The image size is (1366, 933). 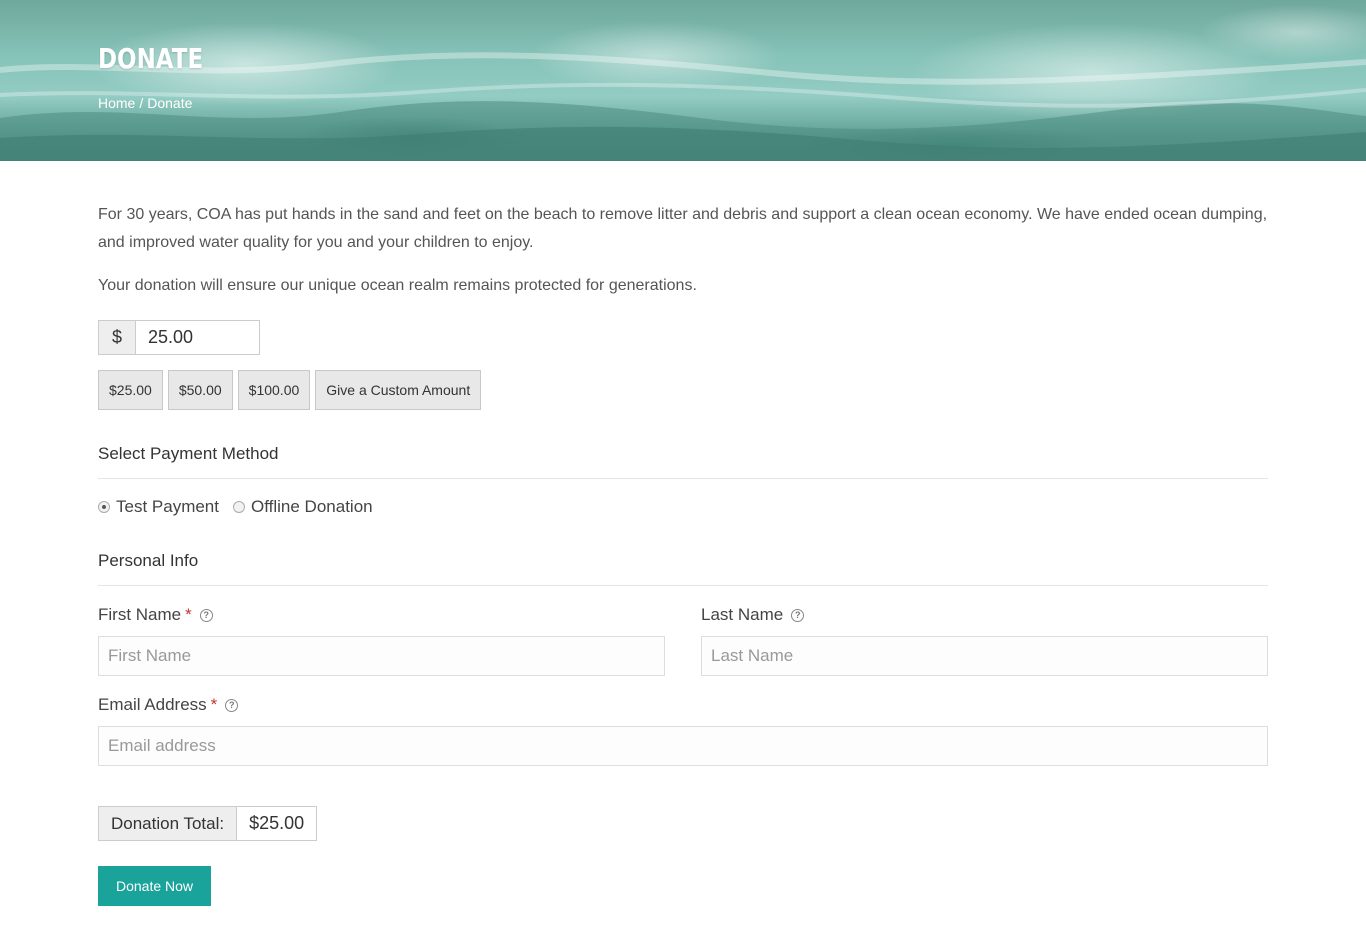 What do you see at coordinates (398, 390) in the screenshot?
I see `level-button-custom: Give a Custom Amount` at bounding box center [398, 390].